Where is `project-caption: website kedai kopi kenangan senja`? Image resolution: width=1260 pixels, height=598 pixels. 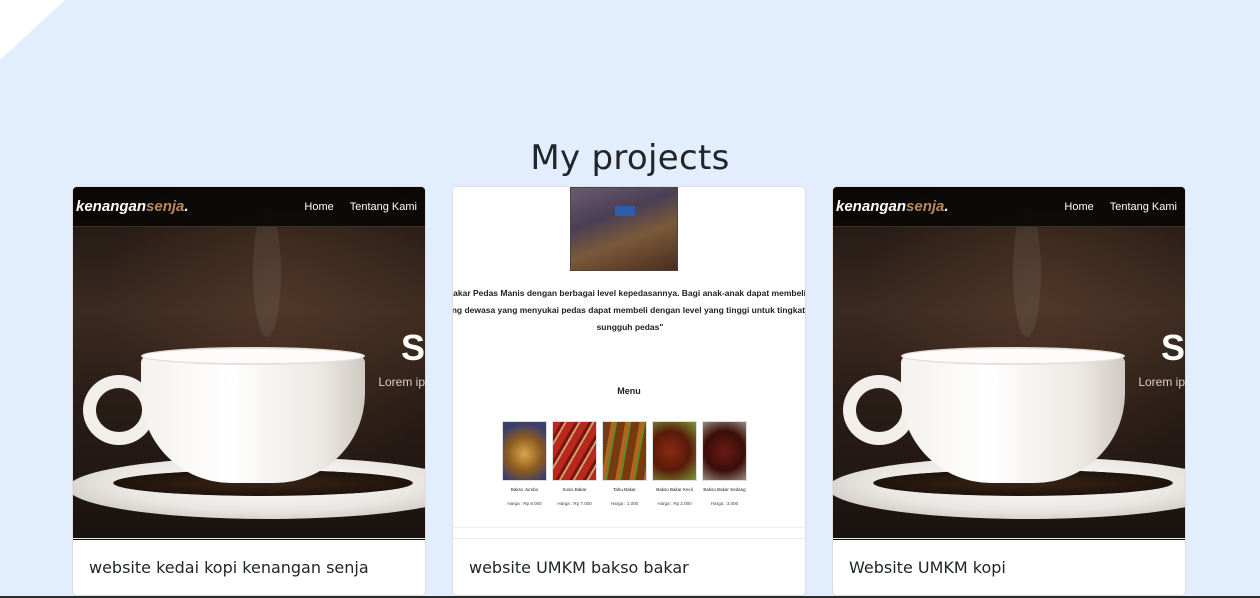 project-caption: website kedai kopi kenangan senja is located at coordinates (249, 566).